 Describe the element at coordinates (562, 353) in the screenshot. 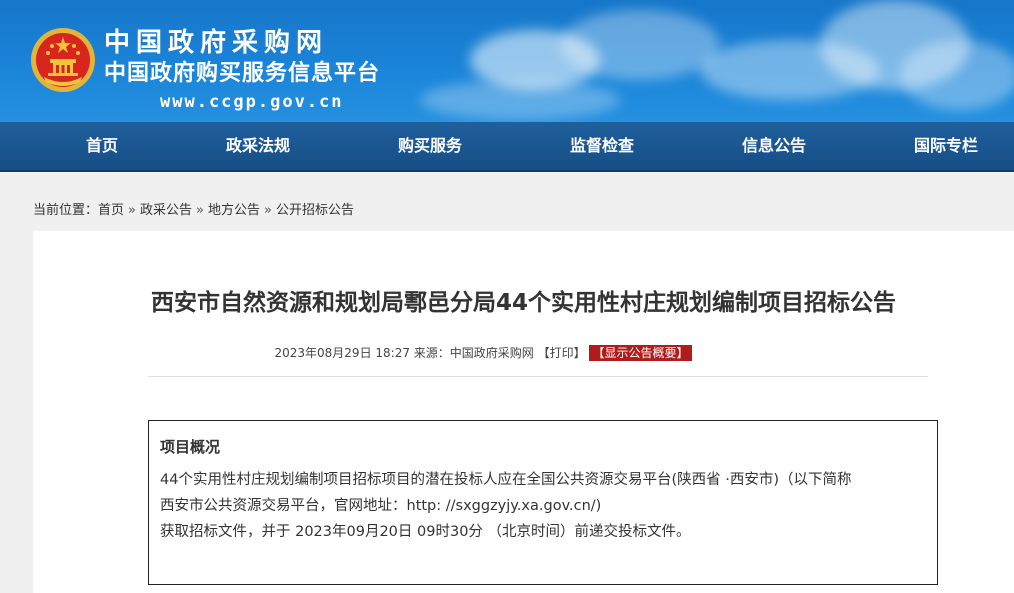

I see `print-link: 【打印】` at that location.